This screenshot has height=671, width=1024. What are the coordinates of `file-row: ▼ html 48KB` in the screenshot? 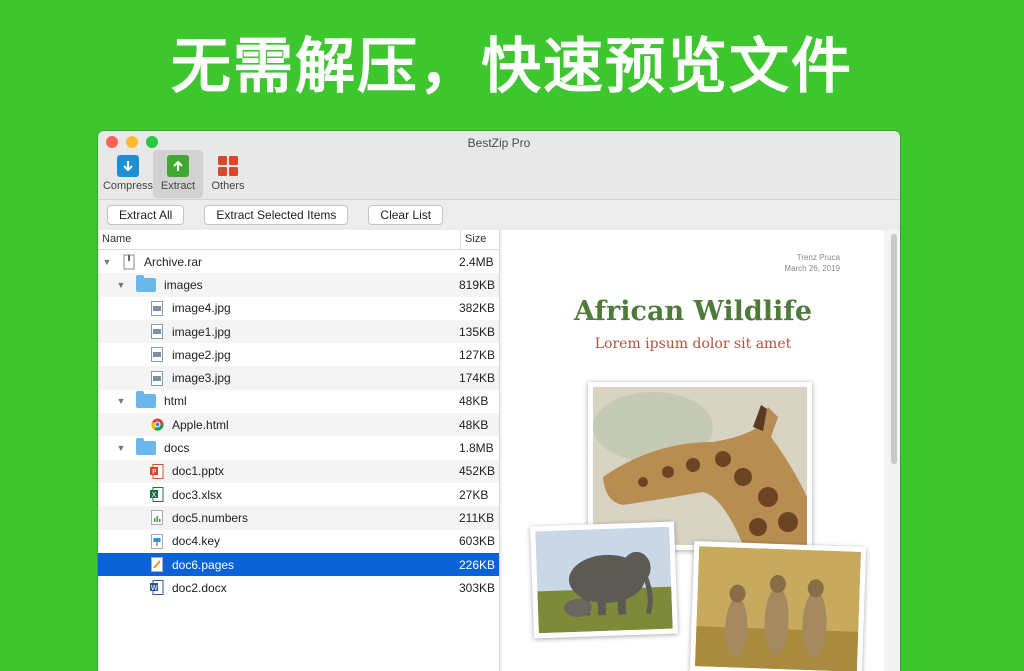 It's located at (298, 401).